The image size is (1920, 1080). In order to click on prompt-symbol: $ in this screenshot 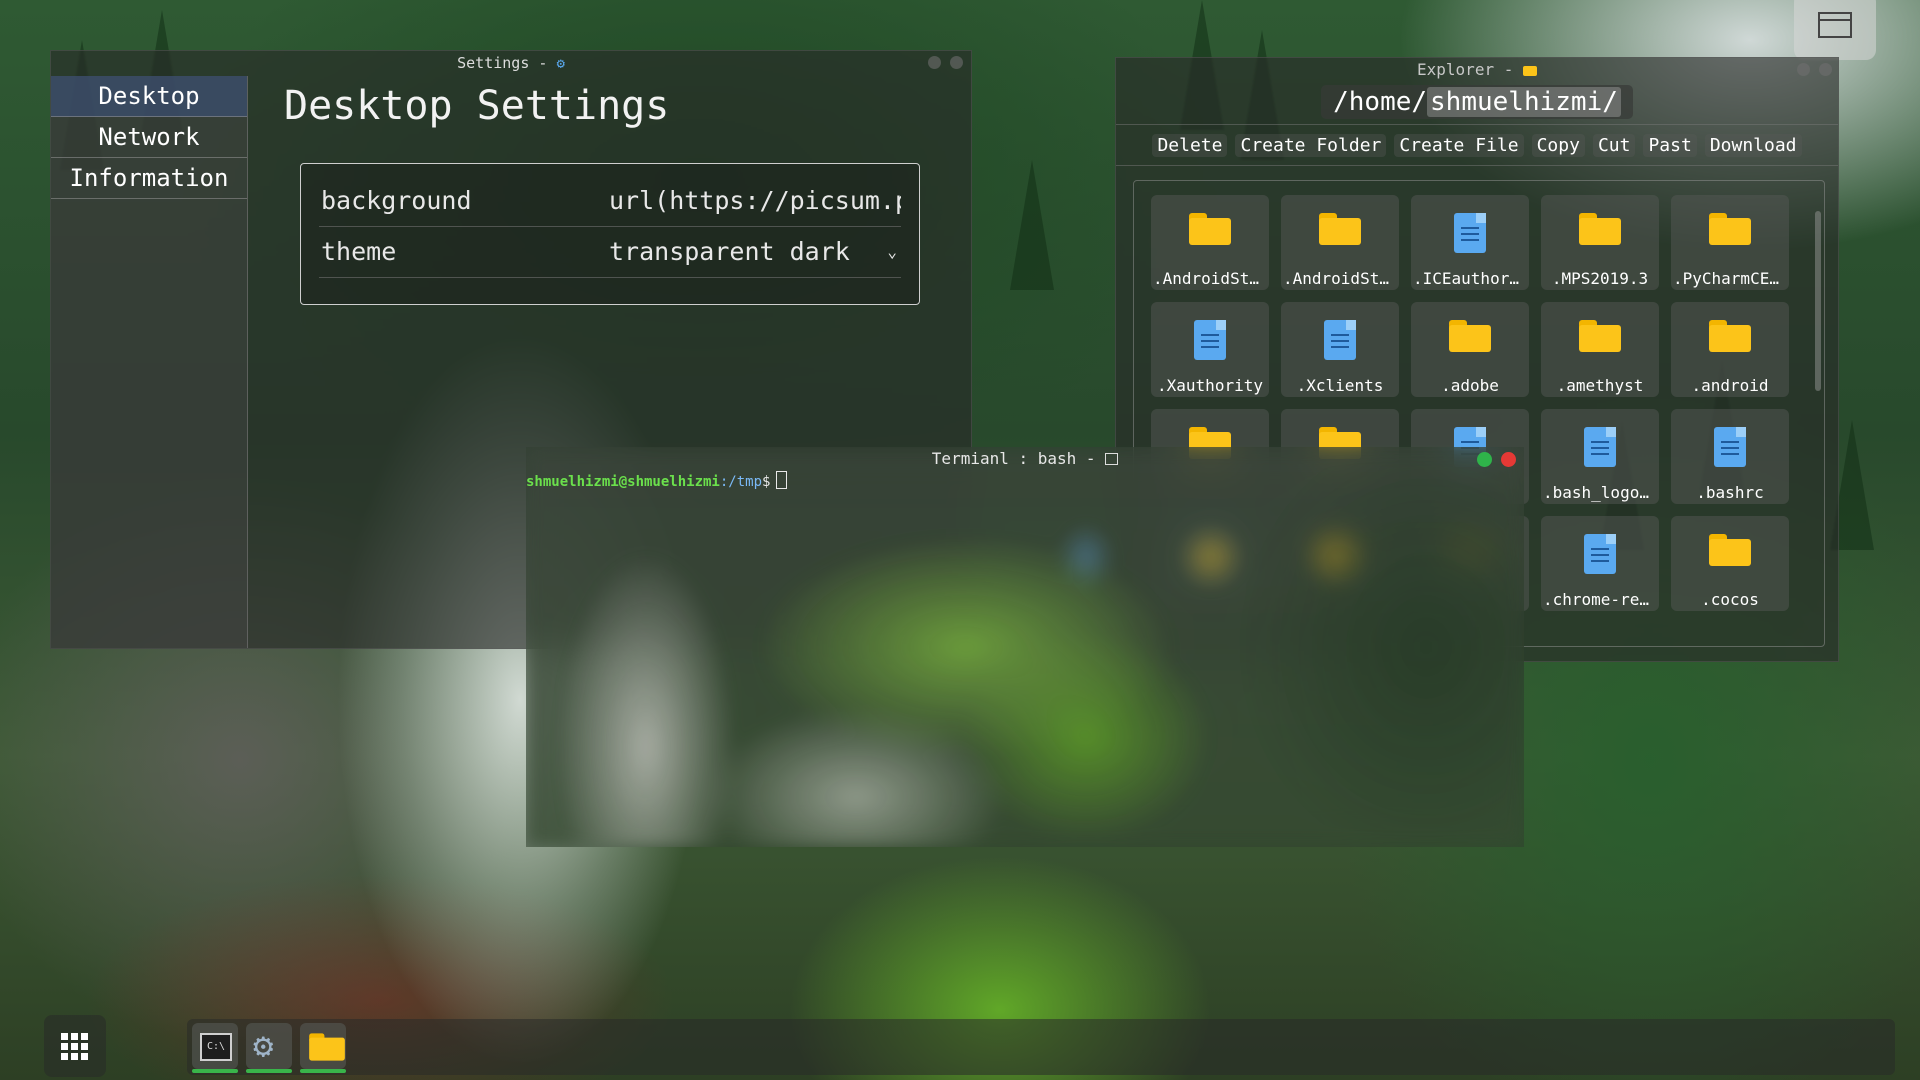, I will do `click(766, 482)`.